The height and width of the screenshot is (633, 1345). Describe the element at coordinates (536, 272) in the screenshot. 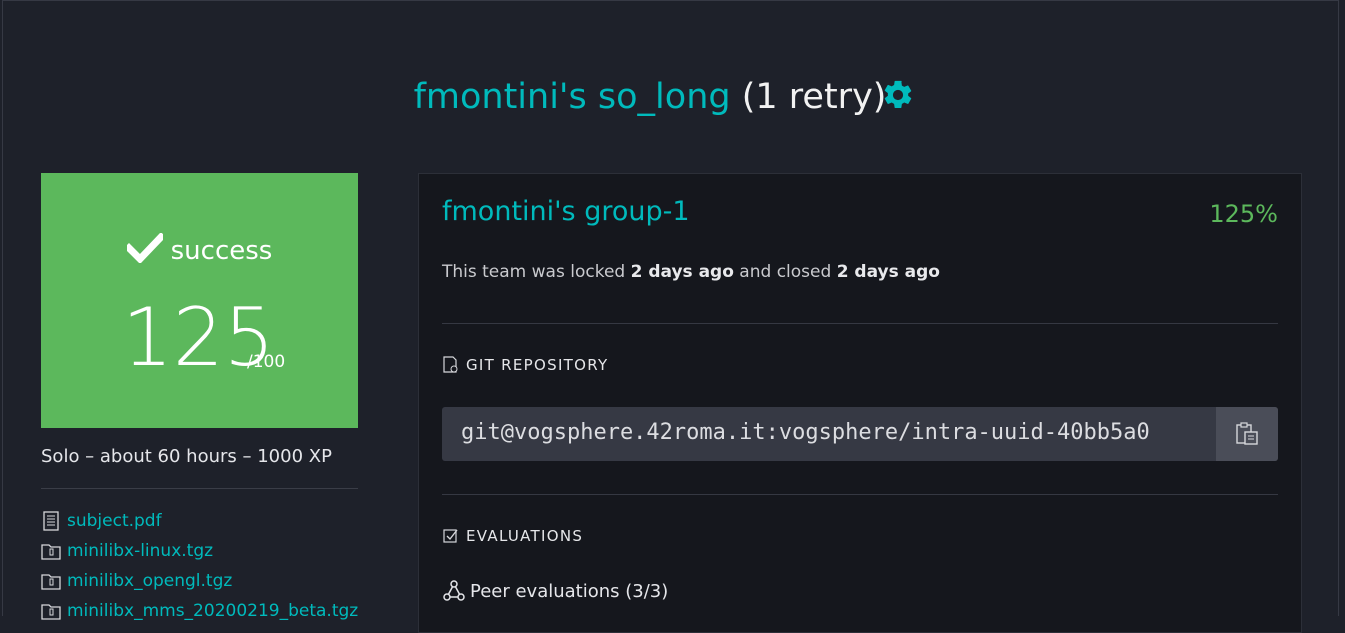

I see `team-info-prefix: This team was locked` at that location.